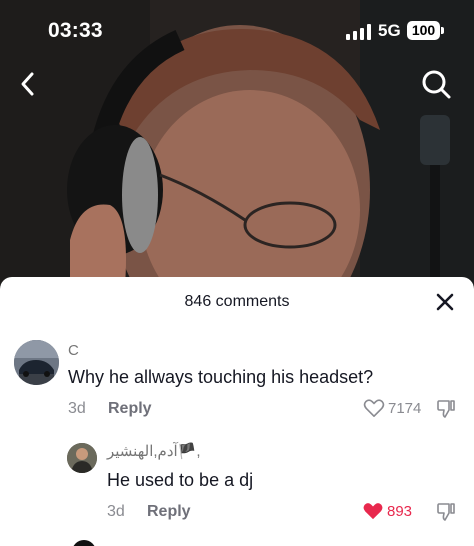 The height and width of the screenshot is (546, 474). Describe the element at coordinates (436, 84) in the screenshot. I see `search-icon` at that location.